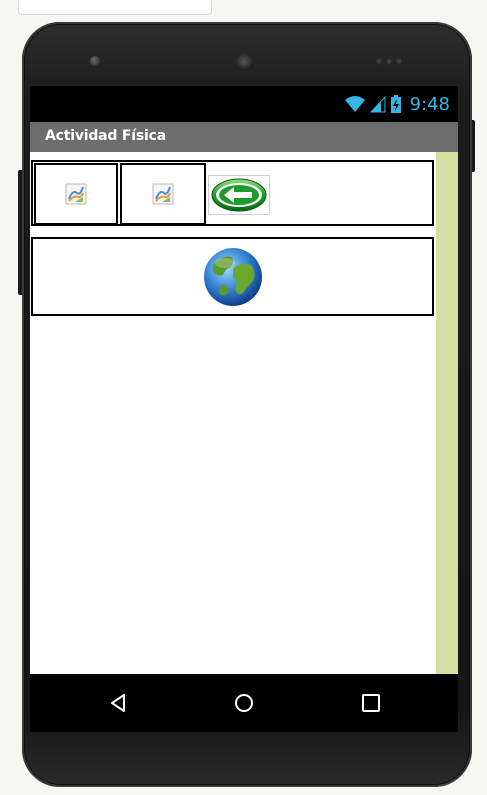  What do you see at coordinates (354, 104) in the screenshot?
I see `wifi-icon` at bounding box center [354, 104].